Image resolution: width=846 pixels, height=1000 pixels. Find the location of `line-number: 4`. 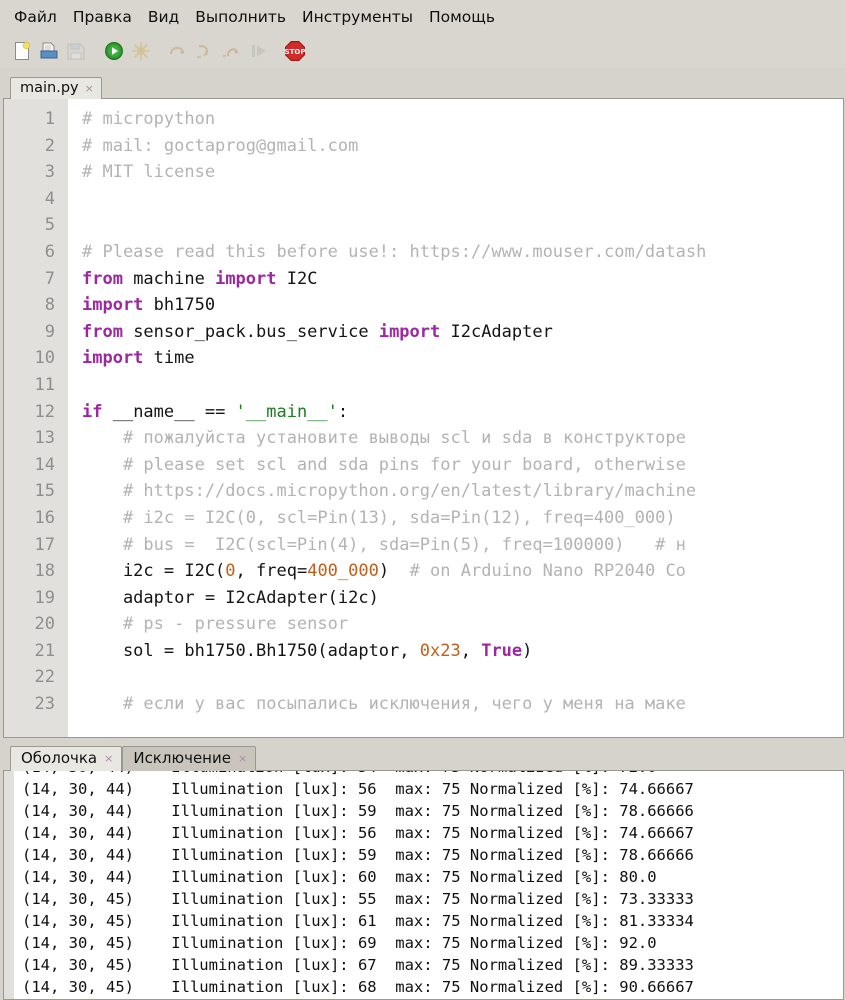

line-number: 4 is located at coordinates (49, 198).